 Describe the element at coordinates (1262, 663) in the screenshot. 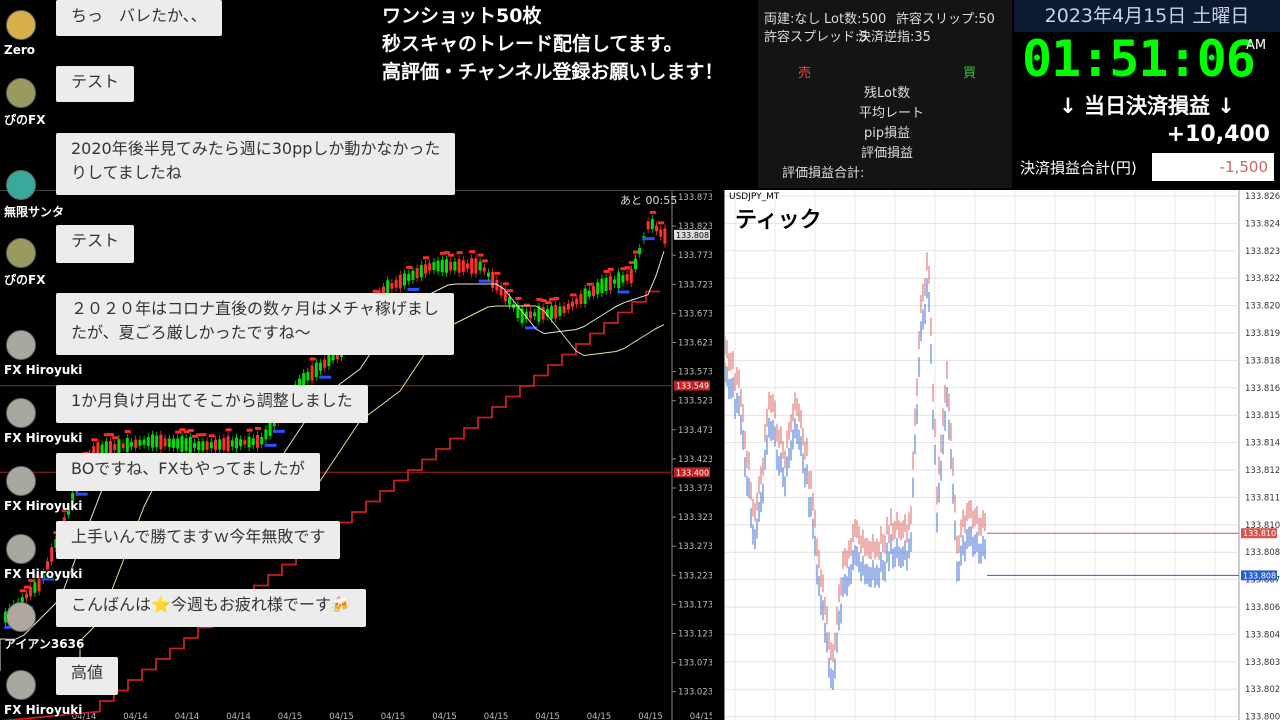

I see `price-tick-label: 133.803` at that location.